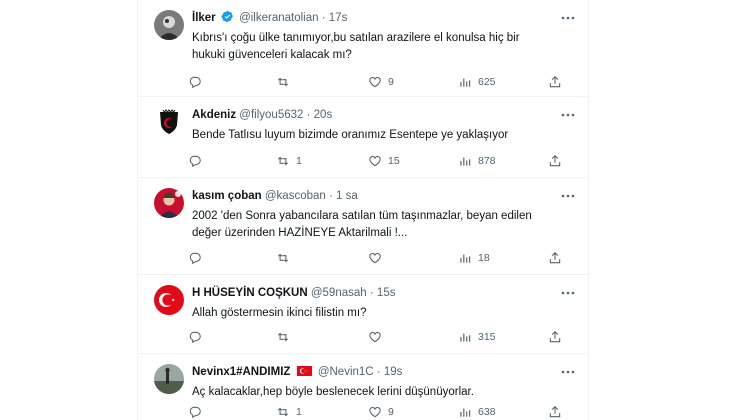 The image size is (730, 420). I want to click on tweet-actions: 315, so click(383, 337).